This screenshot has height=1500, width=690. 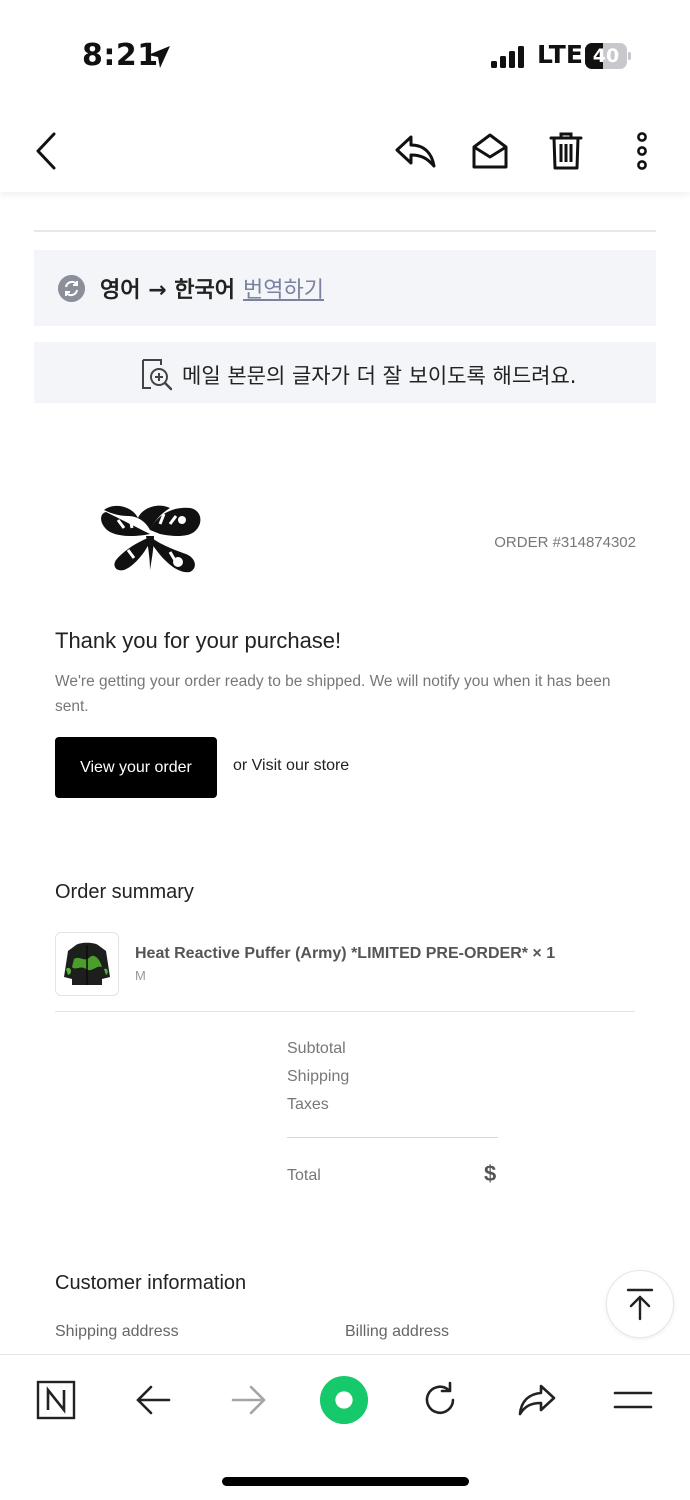 I want to click on readability-bar: 메일 본문의 글자가 더 잘 보이도록 해드려요., so click(x=345, y=372).